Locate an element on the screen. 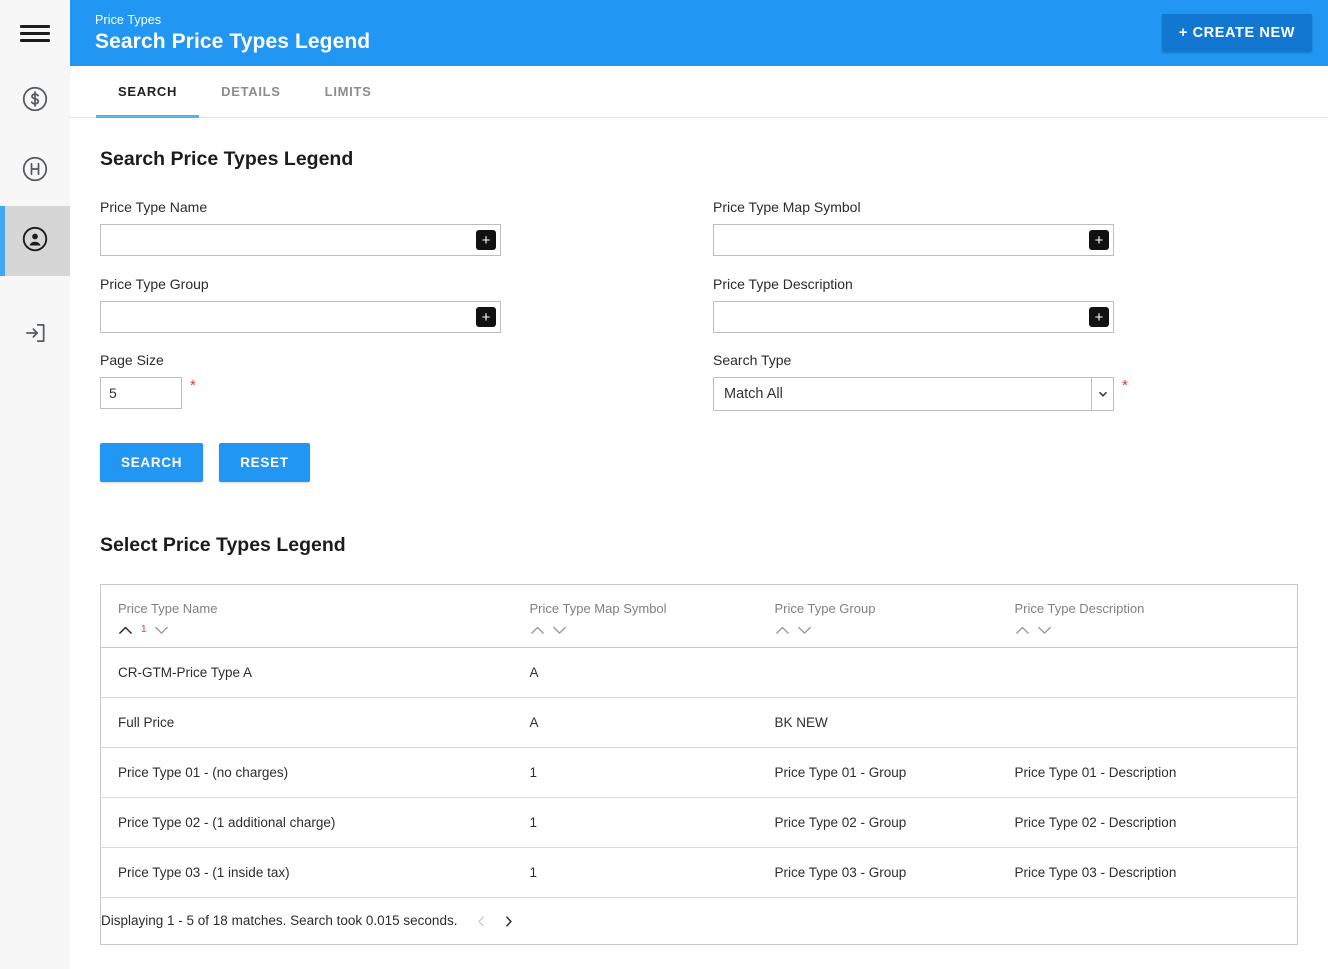 The height and width of the screenshot is (969, 1328). column-header-price-type-name: Price Type Name 1 is located at coordinates (306, 616).